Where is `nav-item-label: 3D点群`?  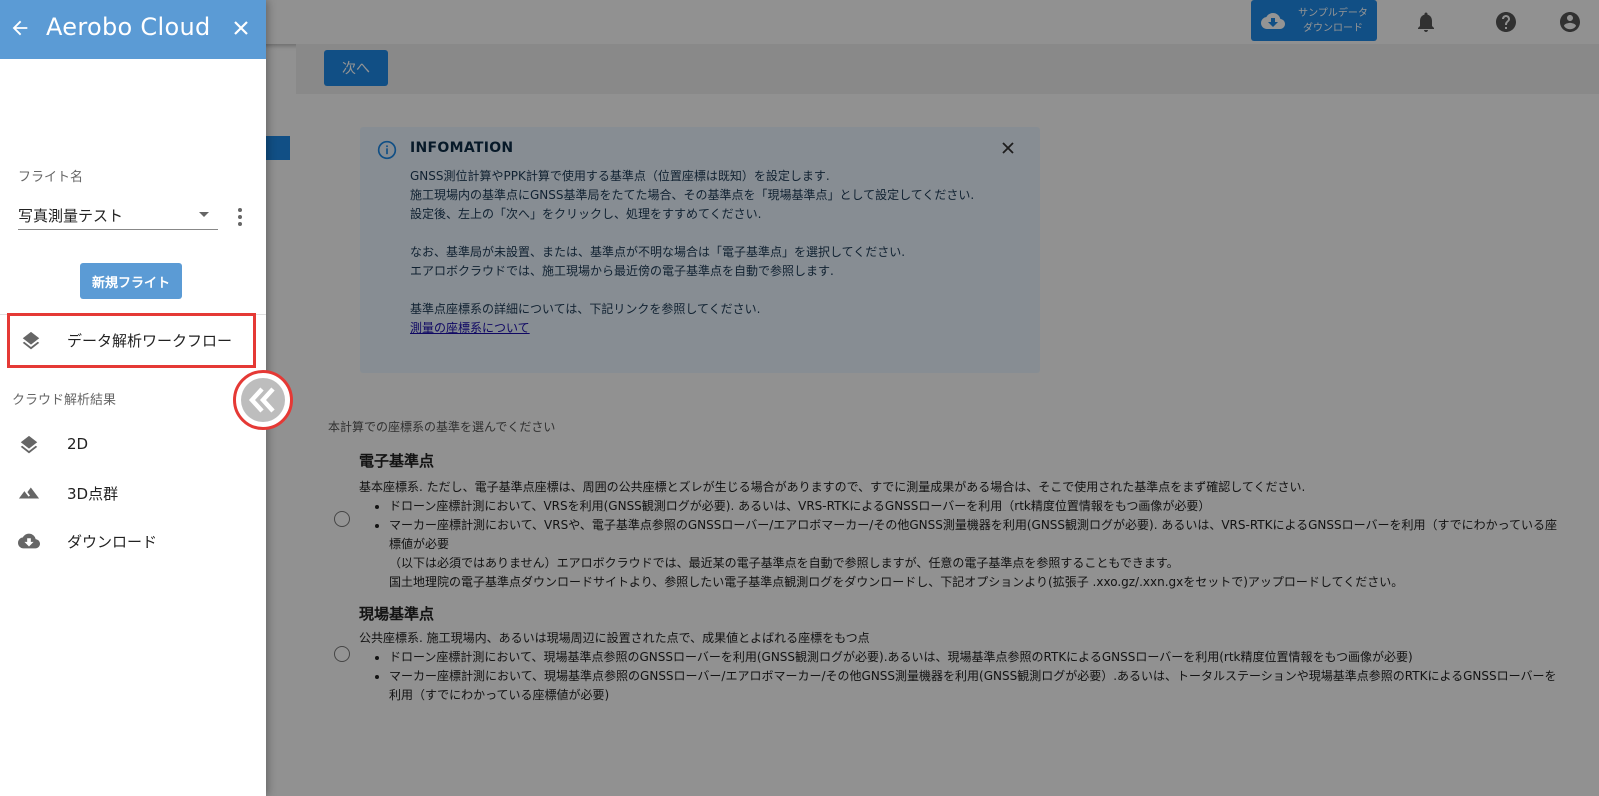
nav-item-label: 3D点群 is located at coordinates (93, 494).